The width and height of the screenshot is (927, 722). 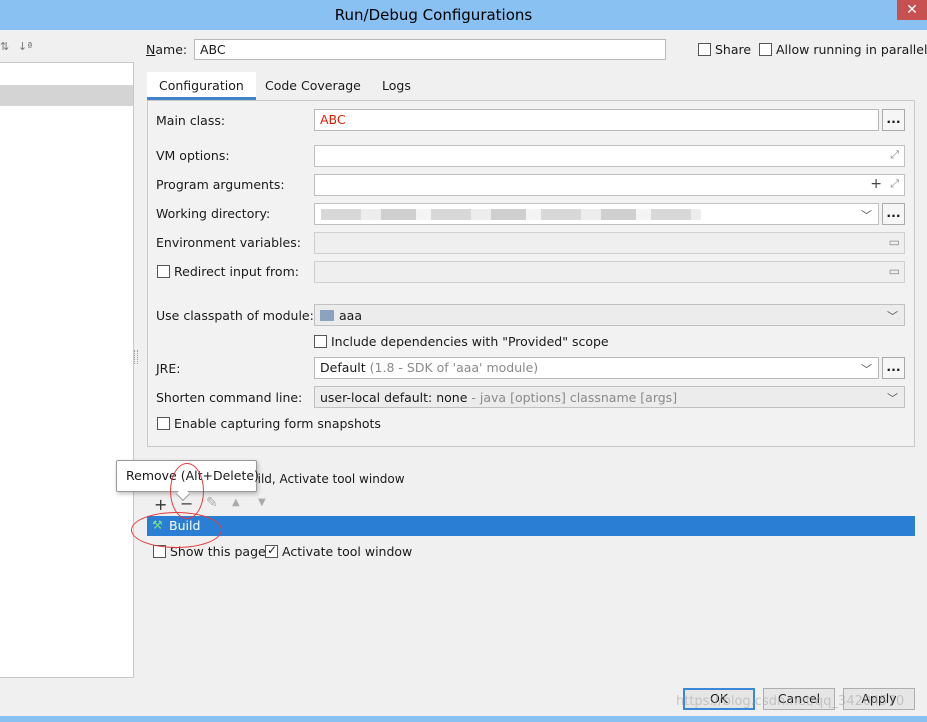 What do you see at coordinates (313, 86) in the screenshot?
I see `tab-code-coverage: Code Coverage` at bounding box center [313, 86].